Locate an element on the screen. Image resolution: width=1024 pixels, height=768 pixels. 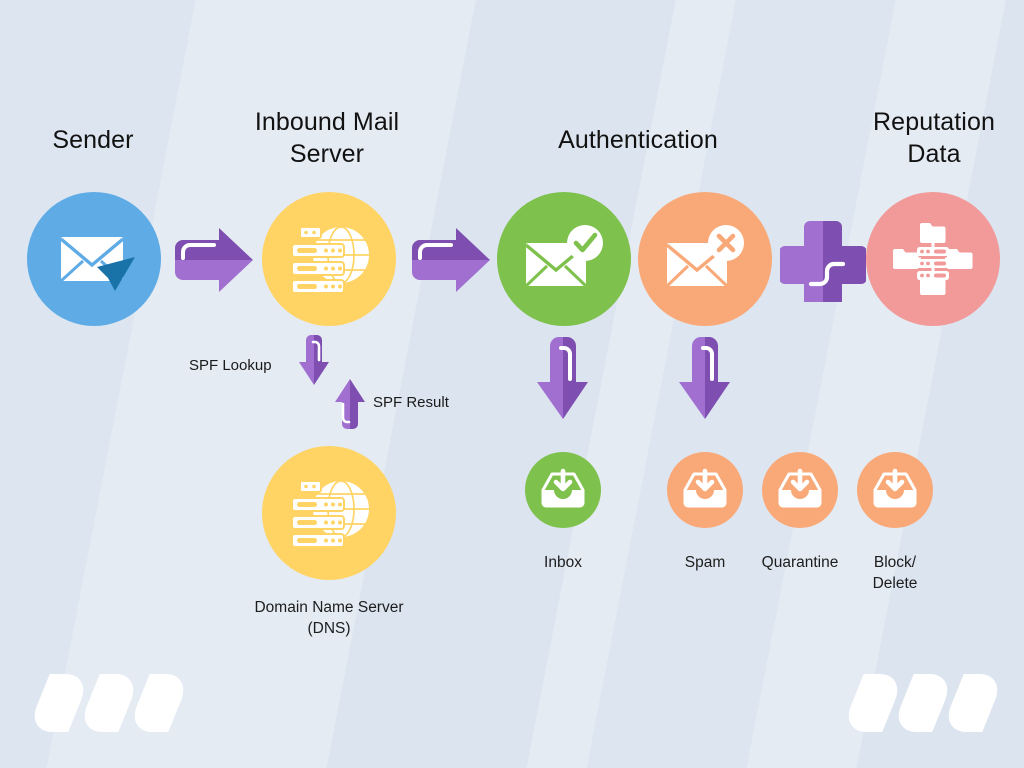
plus-icon is located at coordinates (823, 259).